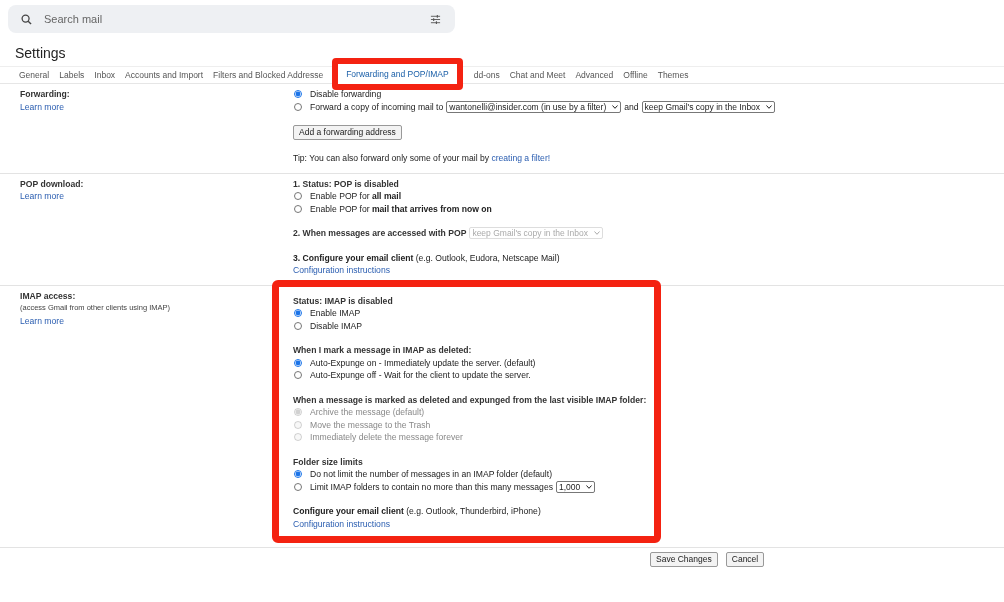  What do you see at coordinates (635, 75) in the screenshot?
I see `tab: Offline` at bounding box center [635, 75].